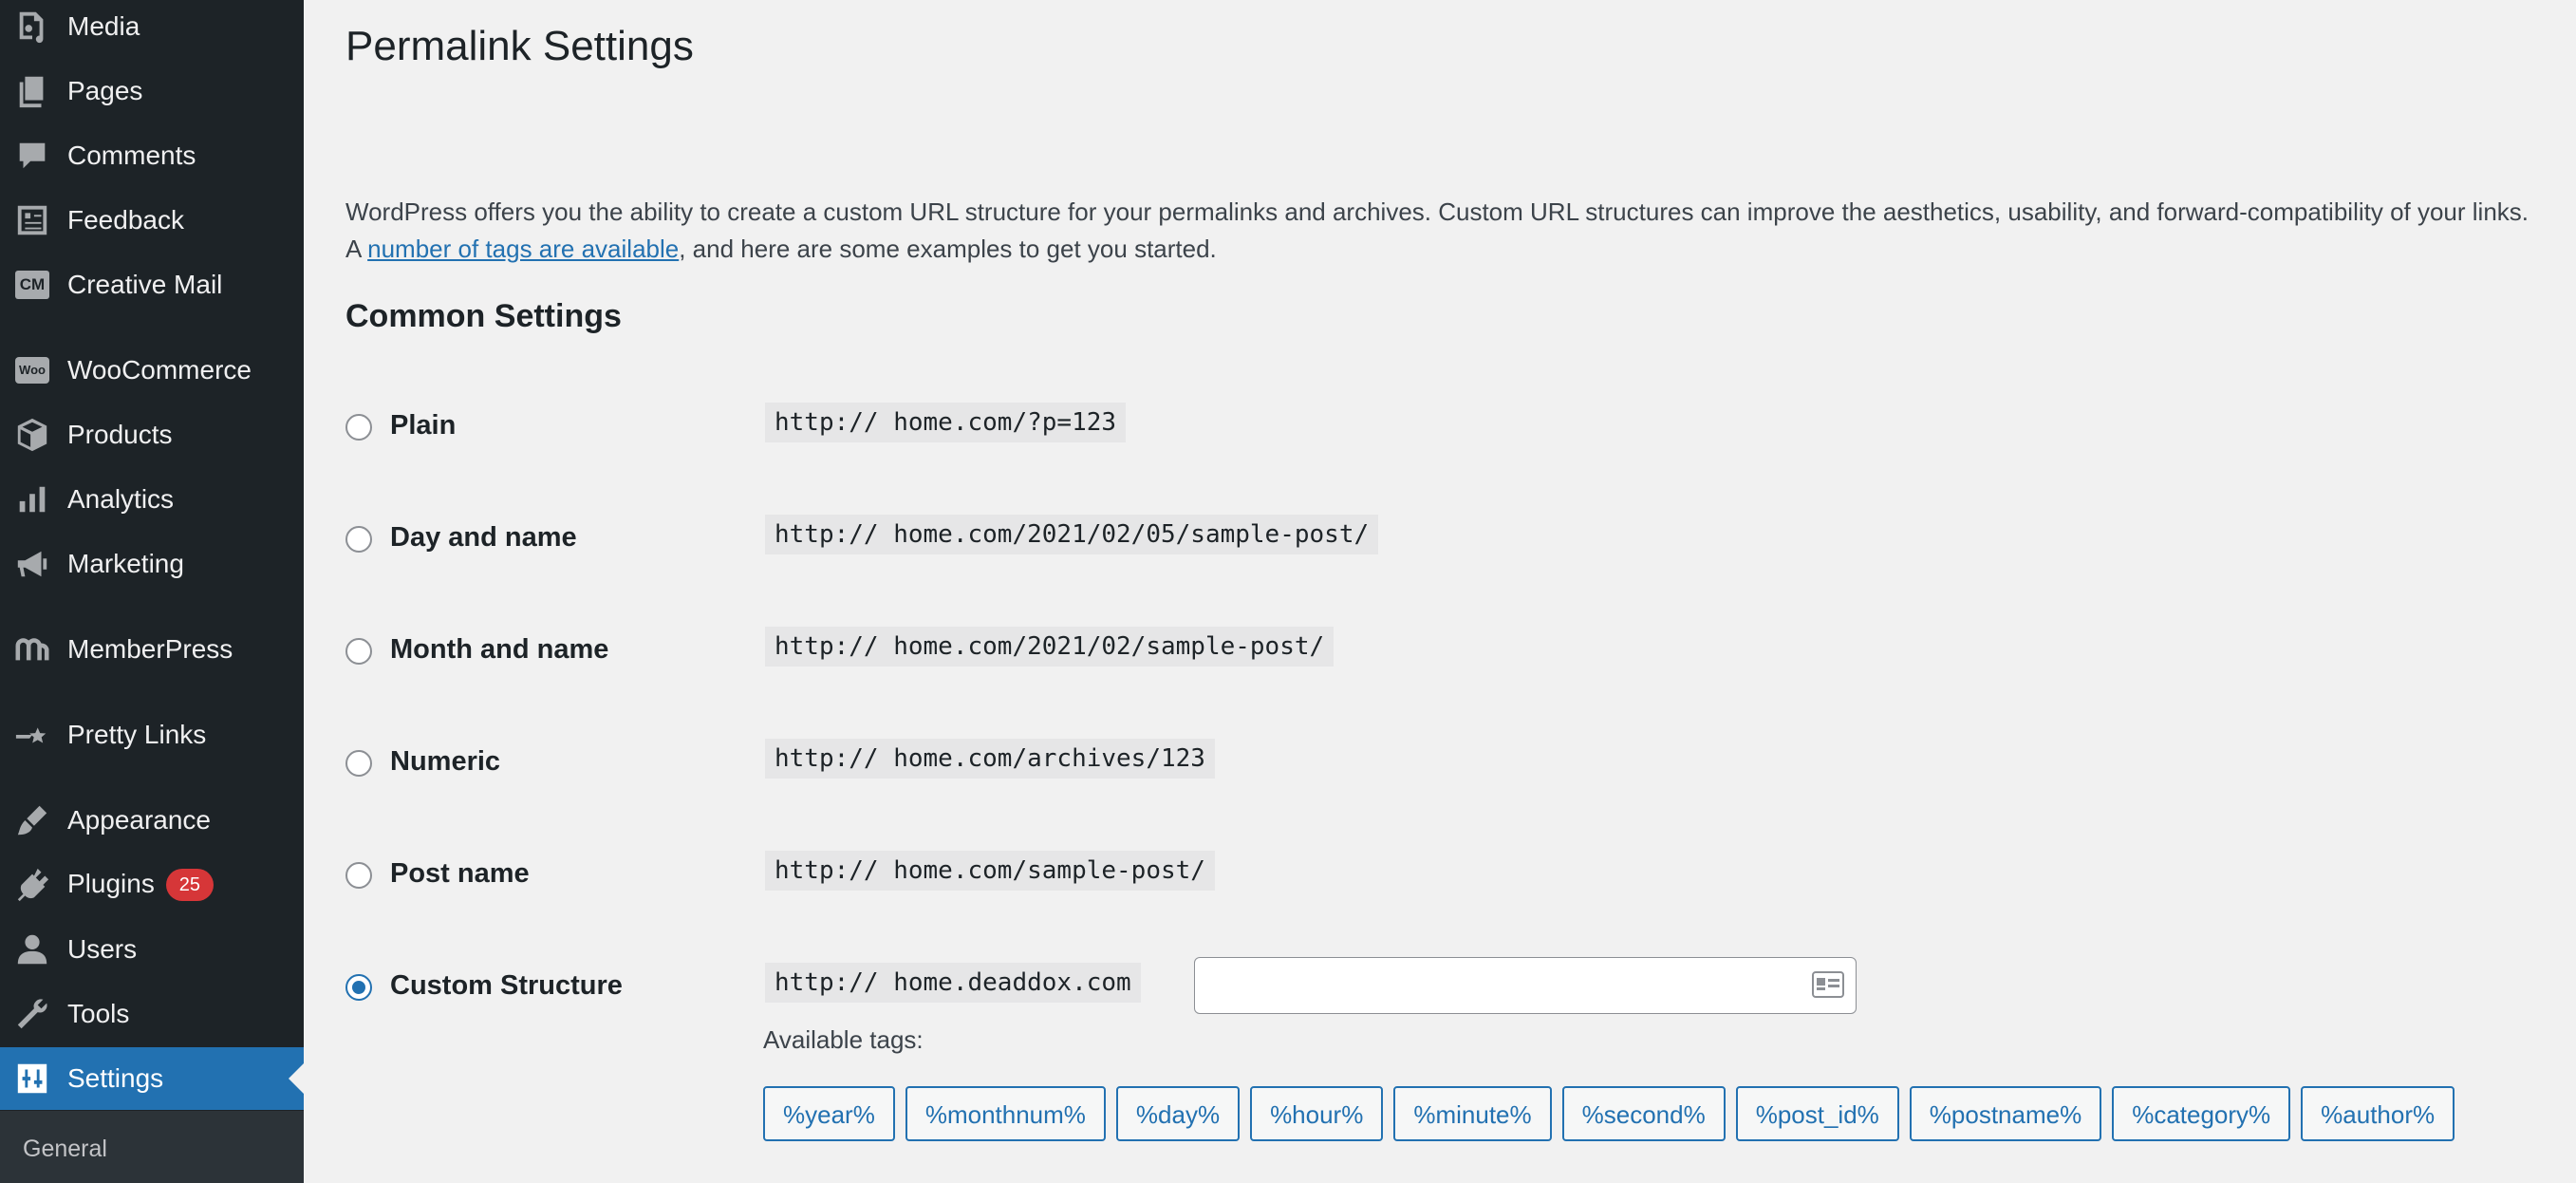  What do you see at coordinates (483, 537) in the screenshot?
I see `option-label: Day and name` at bounding box center [483, 537].